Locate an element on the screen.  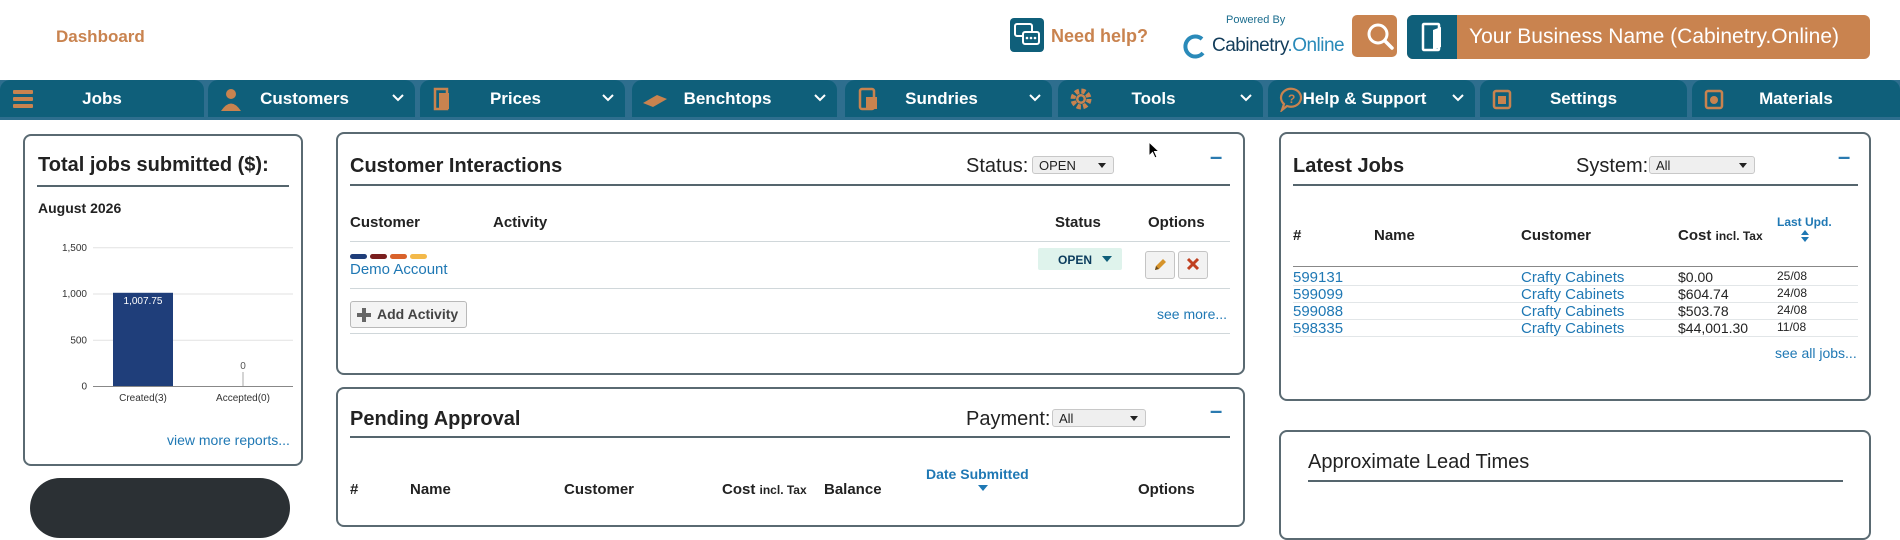
table-row: 598335 Crafty Cabinets $44,001.30 11/08 is located at coordinates (1571, 328).